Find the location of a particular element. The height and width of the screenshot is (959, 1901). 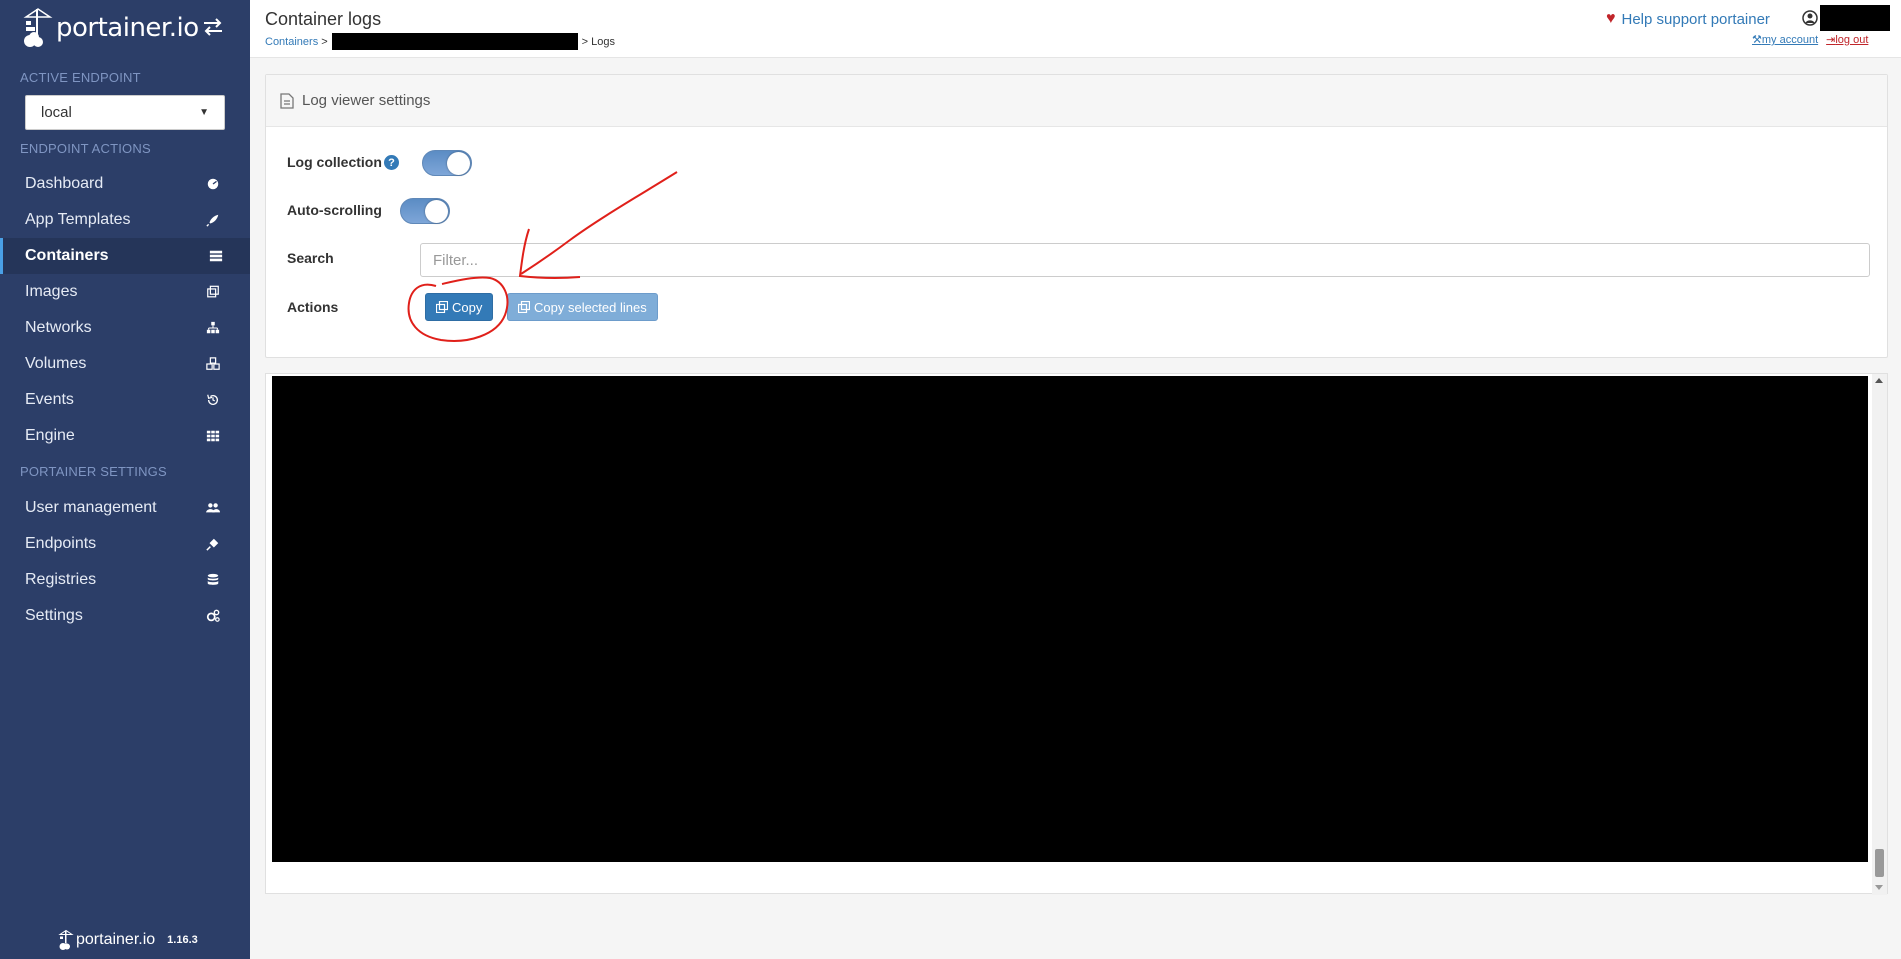

breadcrumb-current: > Logs is located at coordinates (598, 41).